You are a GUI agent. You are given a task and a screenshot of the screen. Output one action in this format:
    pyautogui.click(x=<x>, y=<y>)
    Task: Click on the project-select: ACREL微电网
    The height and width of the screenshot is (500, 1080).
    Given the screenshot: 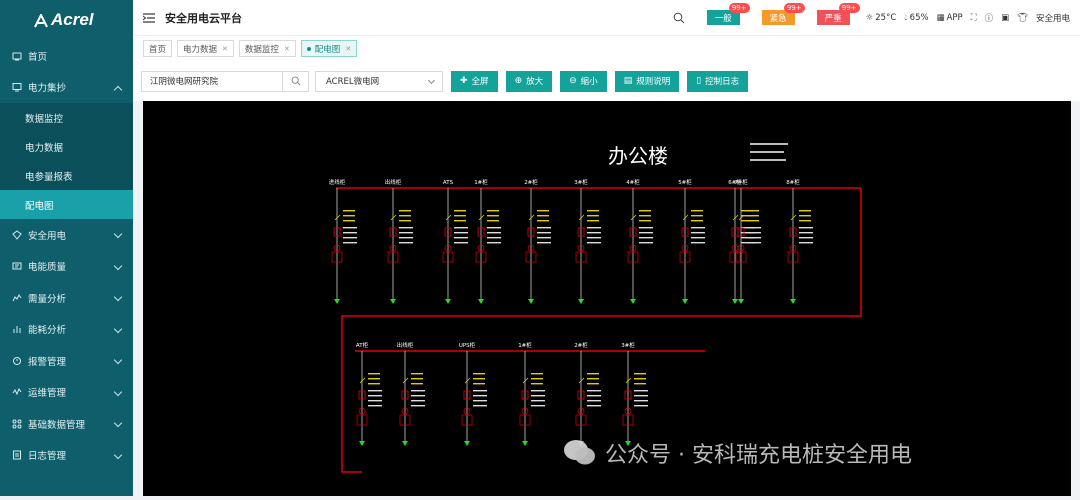 What is the action you would take?
    pyautogui.click(x=379, y=81)
    